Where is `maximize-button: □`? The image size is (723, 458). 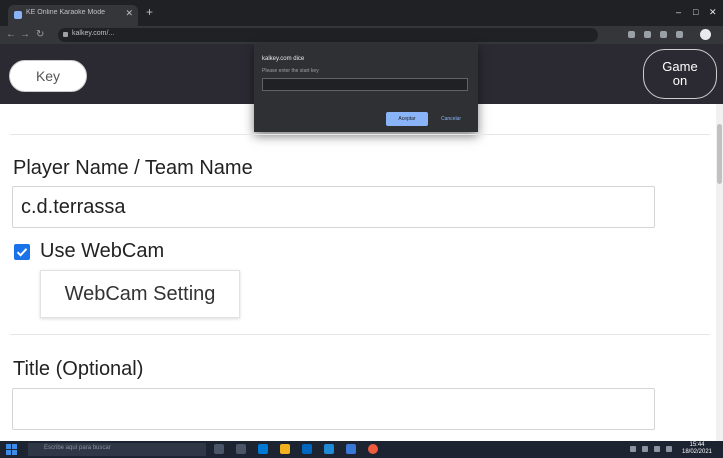
maximize-button: □ is located at coordinates (695, 12).